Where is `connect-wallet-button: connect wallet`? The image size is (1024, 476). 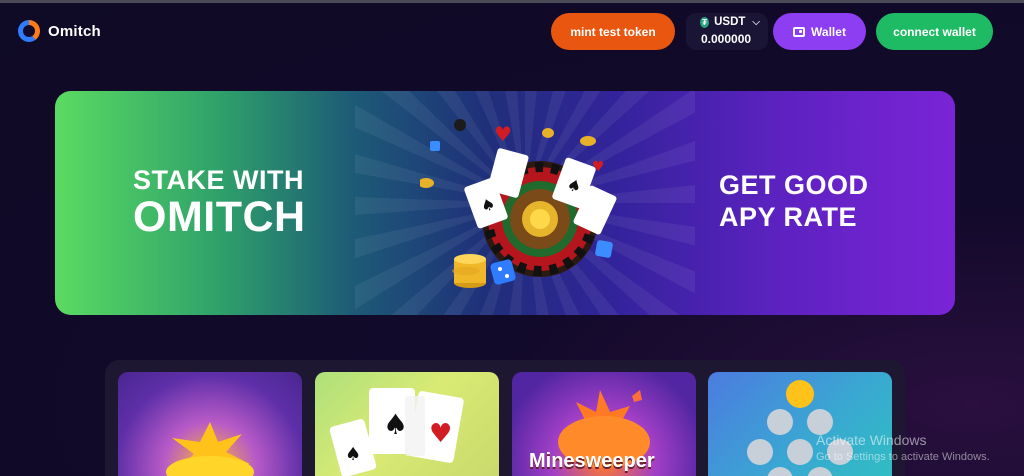
connect-wallet-button: connect wallet is located at coordinates (934, 31).